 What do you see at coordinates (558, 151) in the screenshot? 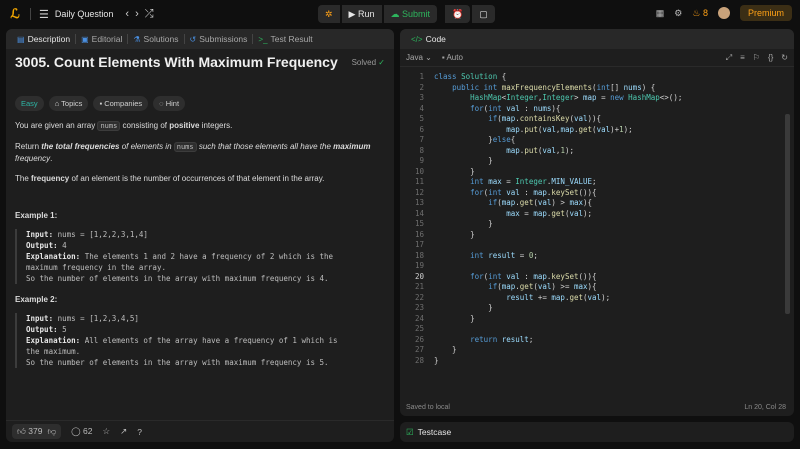
I see `code-line: map.put(val,1);` at bounding box center [558, 151].